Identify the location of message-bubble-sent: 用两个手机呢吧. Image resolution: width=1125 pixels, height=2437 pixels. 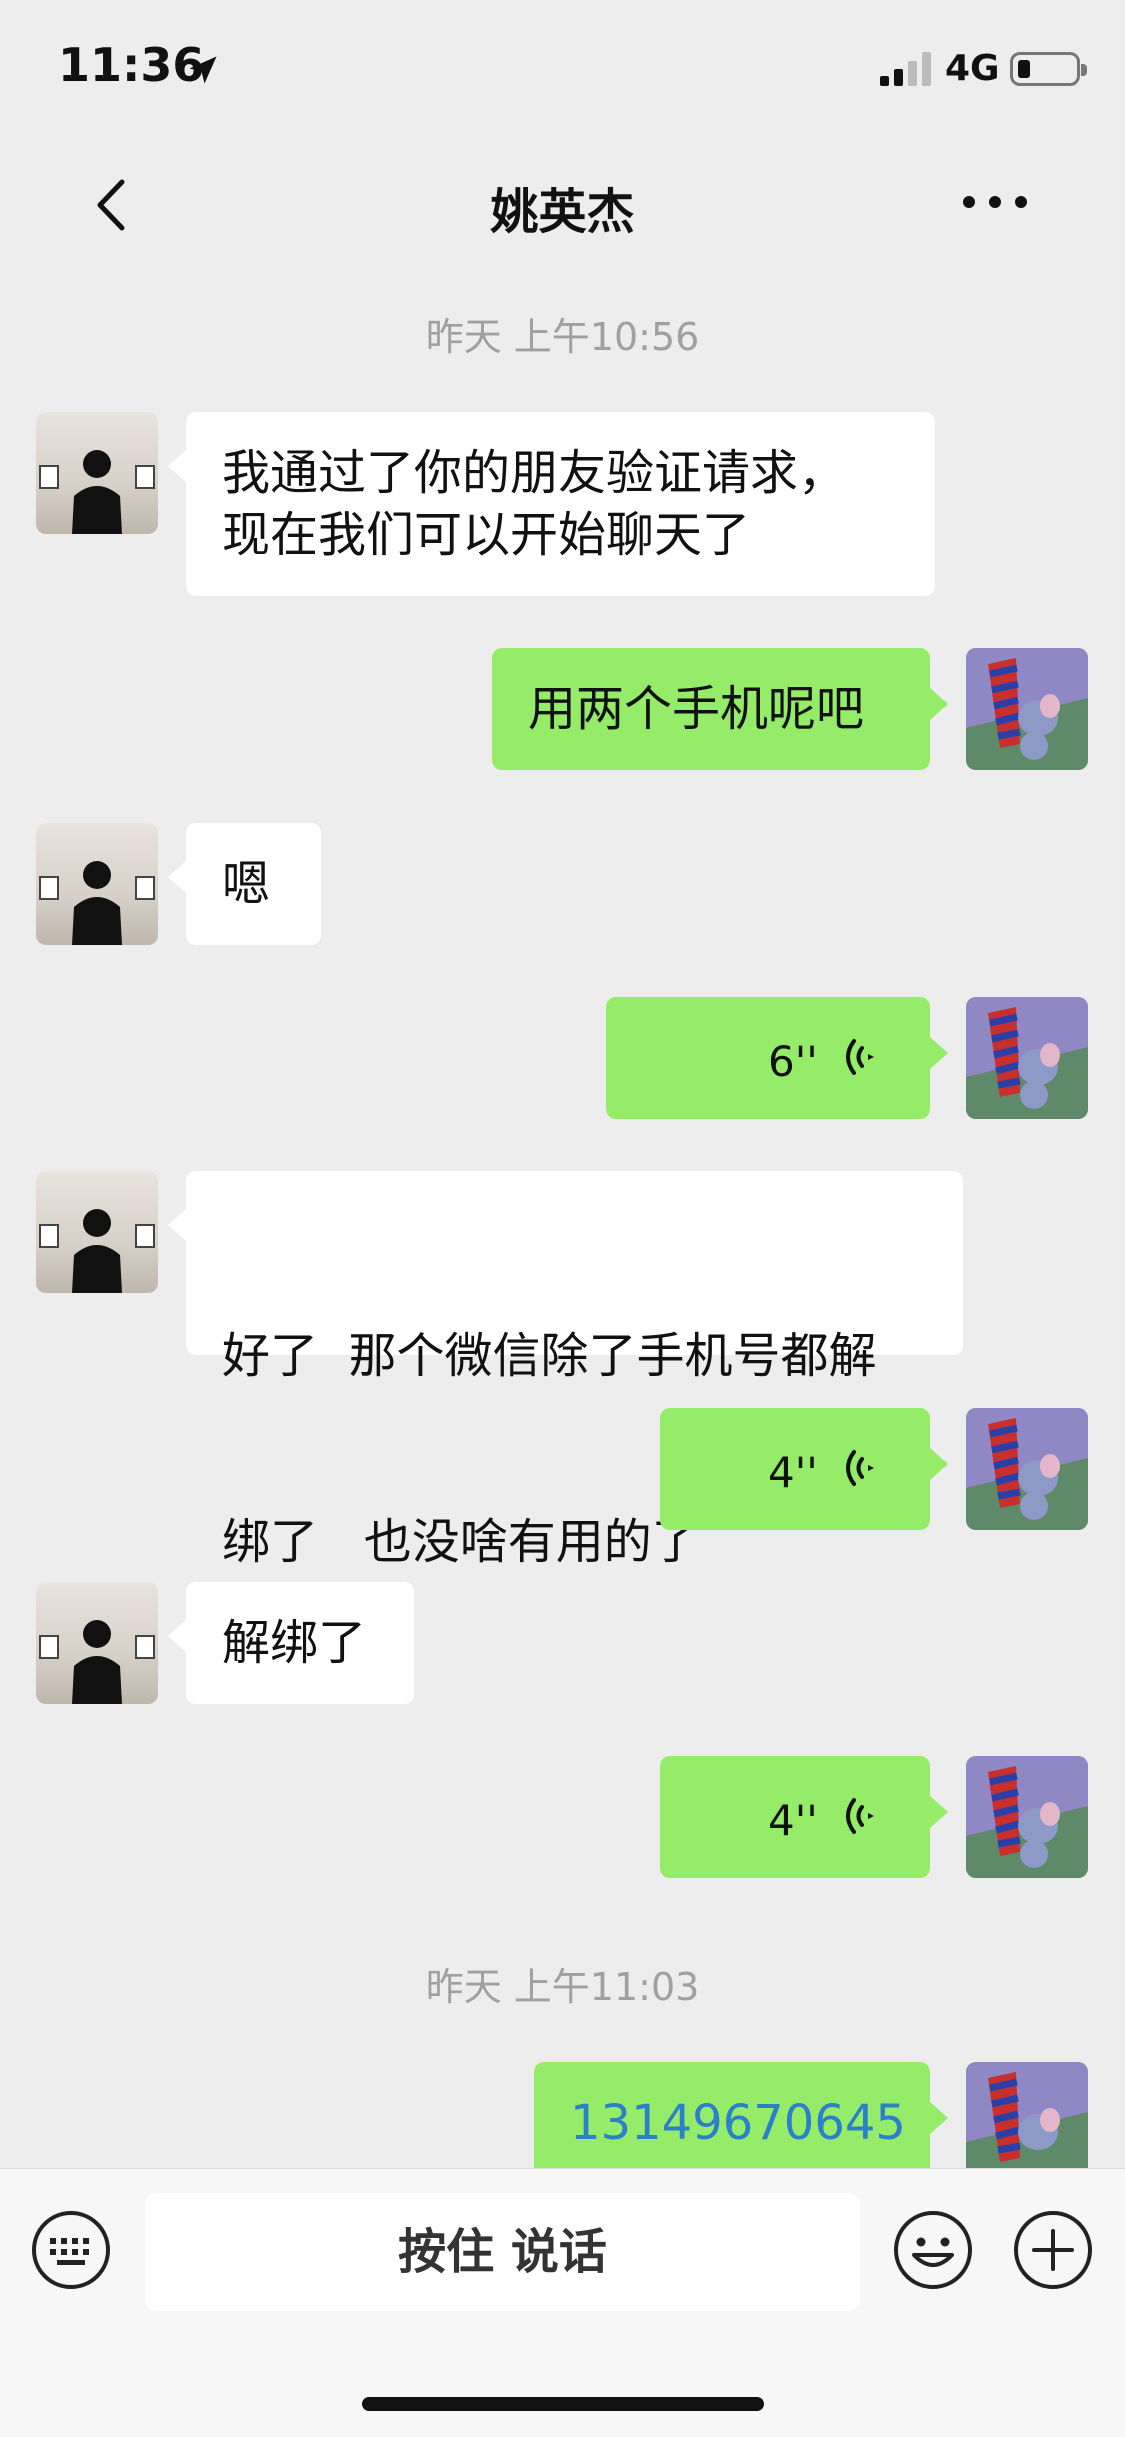
(720, 709).